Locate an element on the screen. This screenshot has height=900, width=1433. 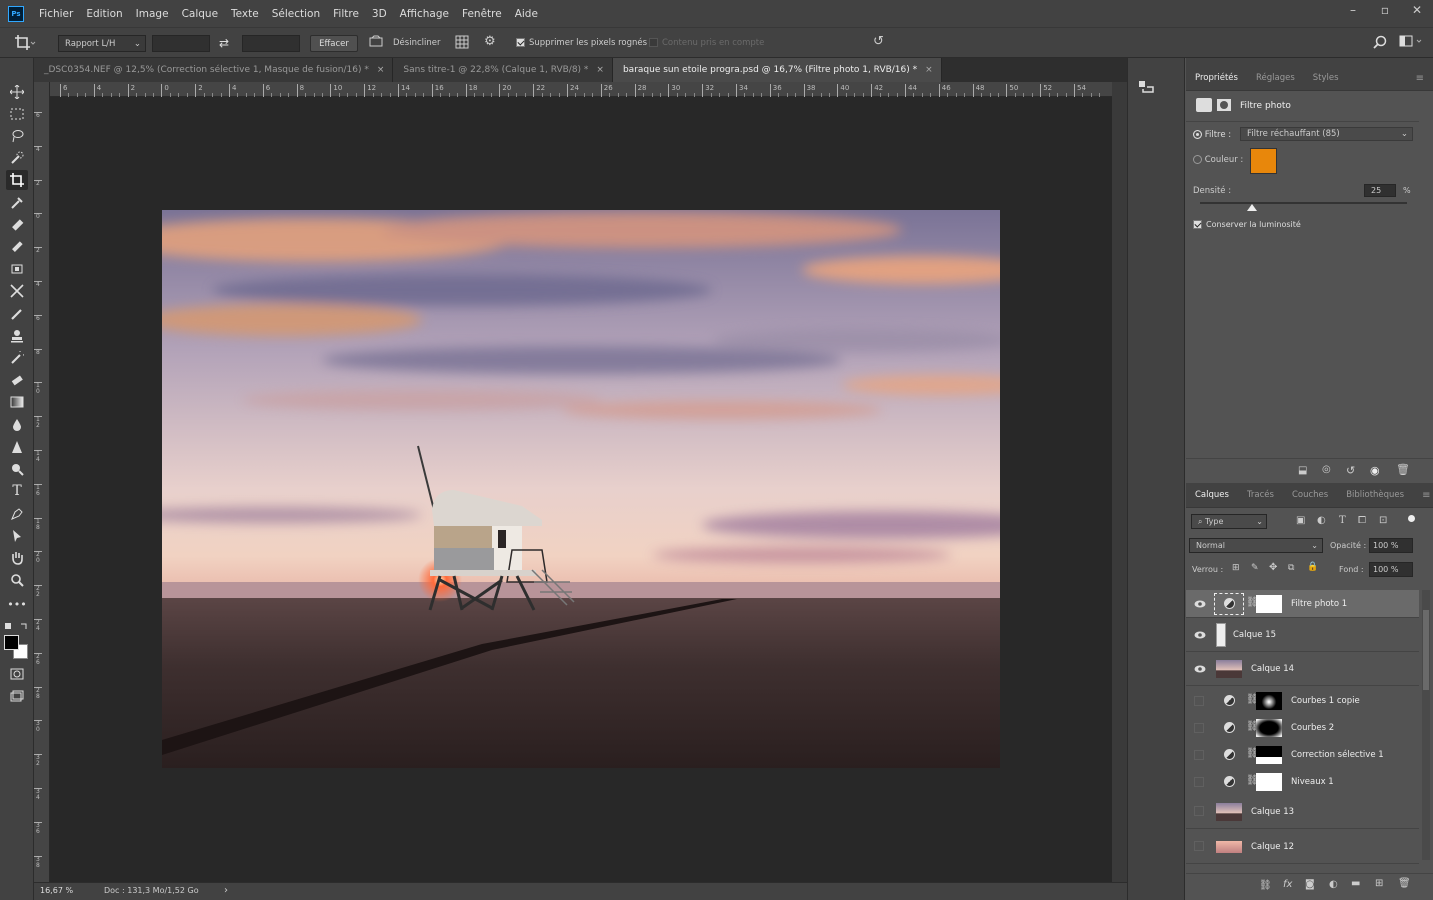
layer-row: ⛓ Courbes 2 is located at coordinates (1302, 728).